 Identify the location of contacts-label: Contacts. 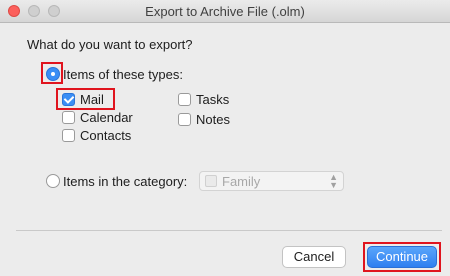
(105, 135).